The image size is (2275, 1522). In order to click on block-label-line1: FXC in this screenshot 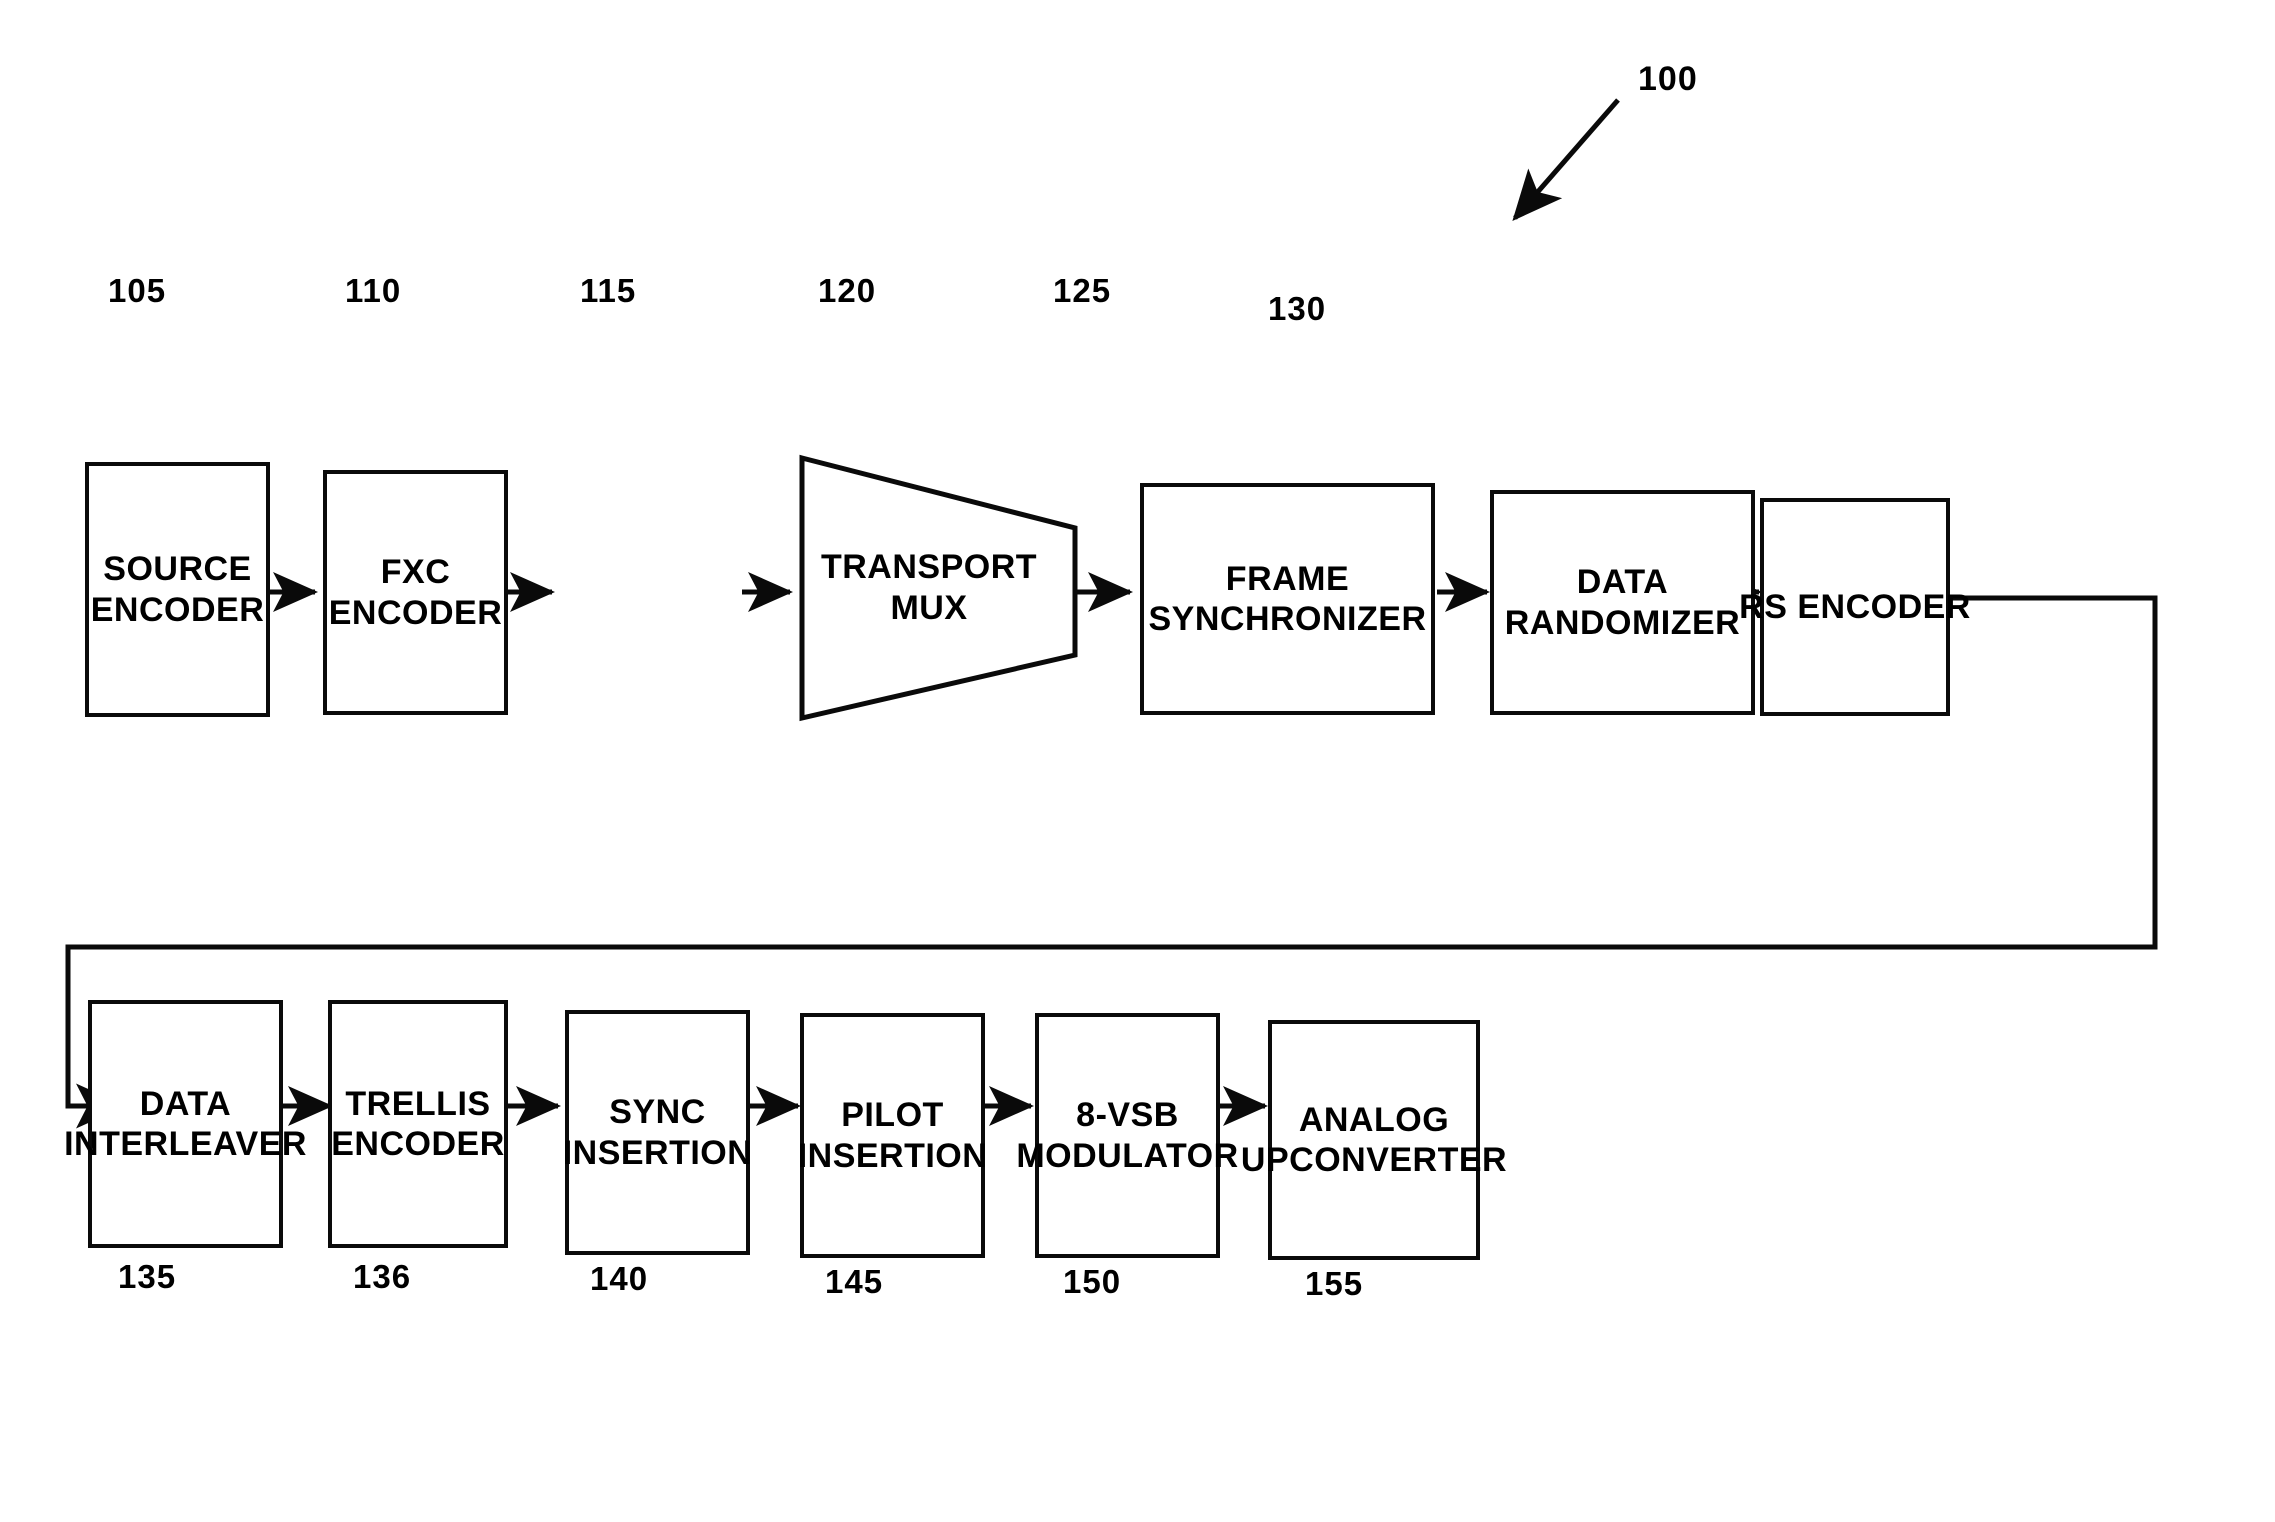, I will do `click(415, 572)`.